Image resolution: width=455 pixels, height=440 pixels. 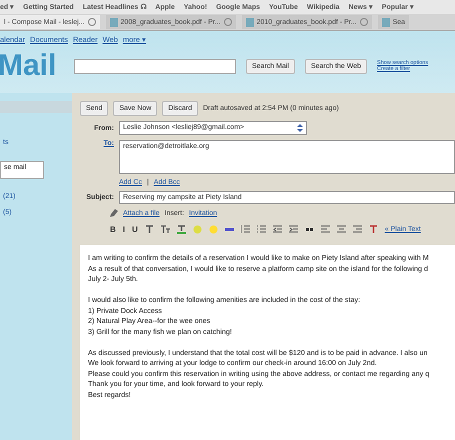 What do you see at coordinates (181, 229) in the screenshot?
I see `text-color-icon` at bounding box center [181, 229].